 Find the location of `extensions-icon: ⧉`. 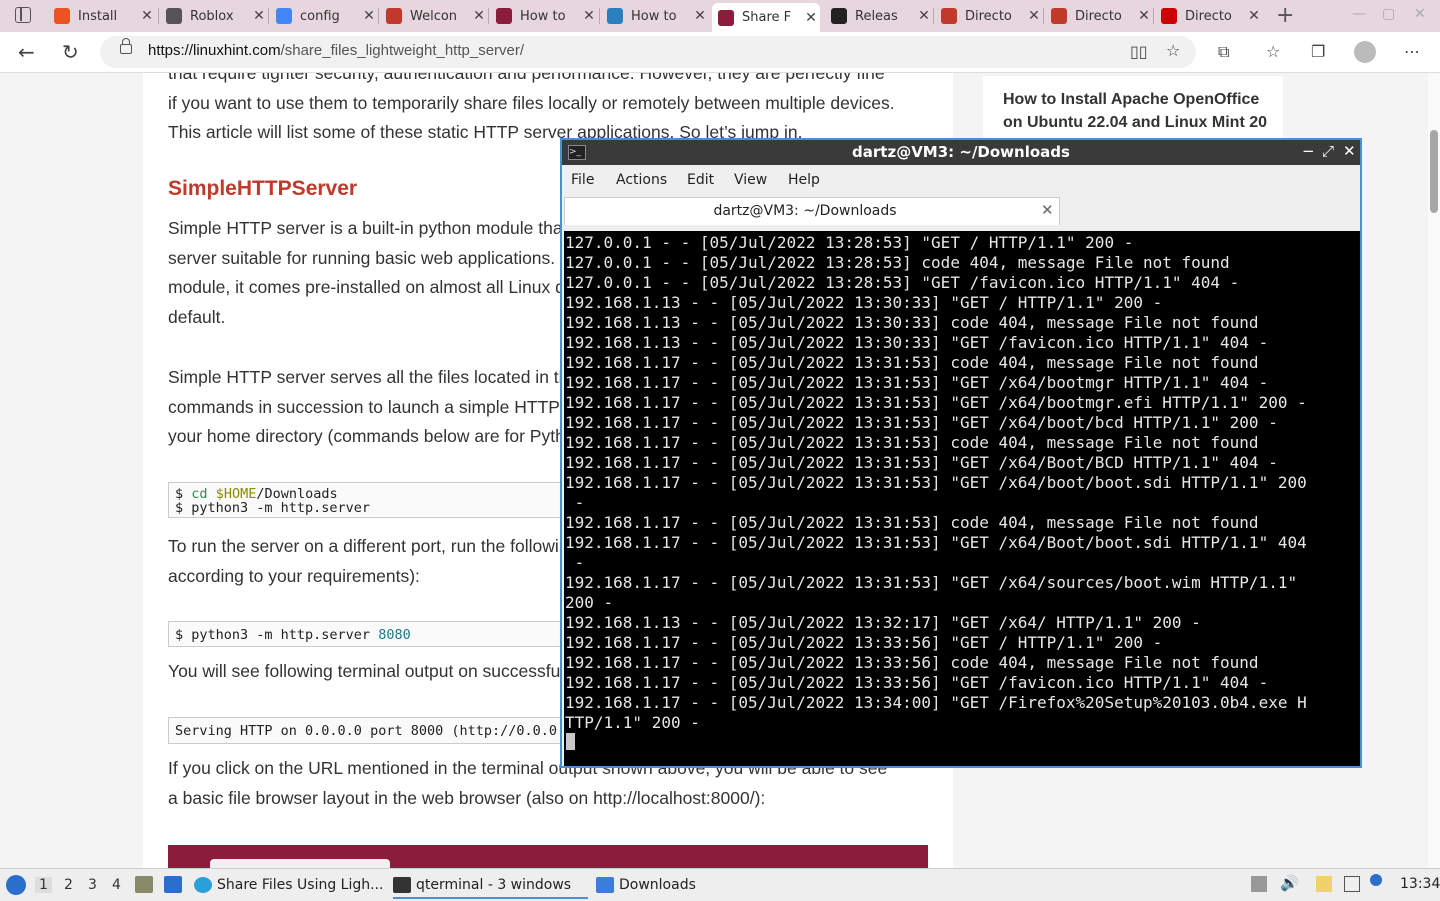

extensions-icon: ⧉ is located at coordinates (1223, 52).